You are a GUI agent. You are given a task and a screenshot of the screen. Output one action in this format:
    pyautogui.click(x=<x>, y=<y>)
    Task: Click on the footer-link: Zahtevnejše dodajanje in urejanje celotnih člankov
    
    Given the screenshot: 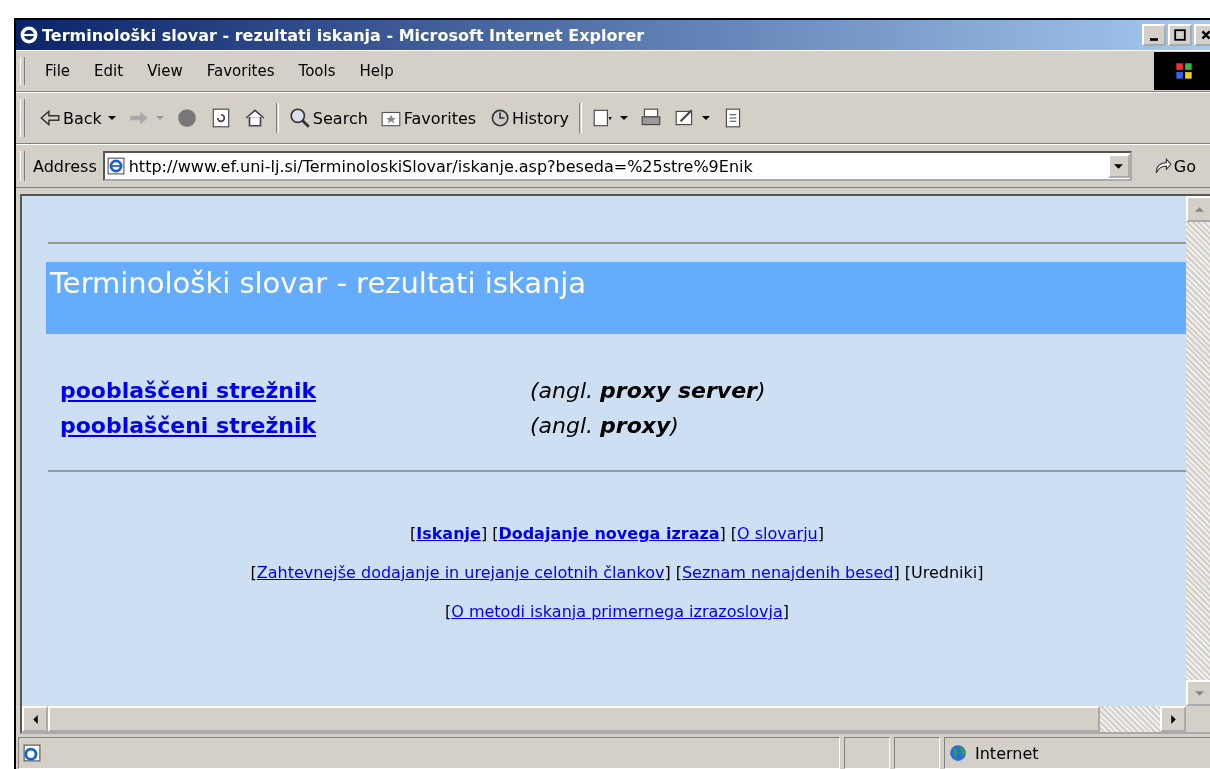 What is the action you would take?
    pyautogui.click(x=460, y=572)
    